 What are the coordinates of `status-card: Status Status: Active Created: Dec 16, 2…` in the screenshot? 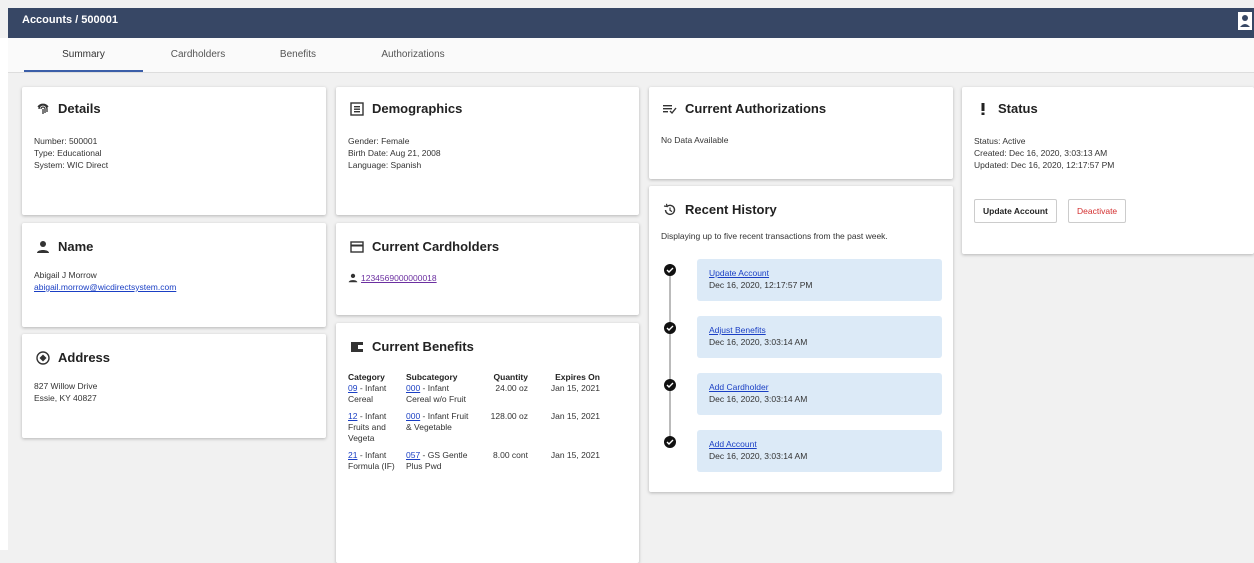 It's located at (1108, 170).